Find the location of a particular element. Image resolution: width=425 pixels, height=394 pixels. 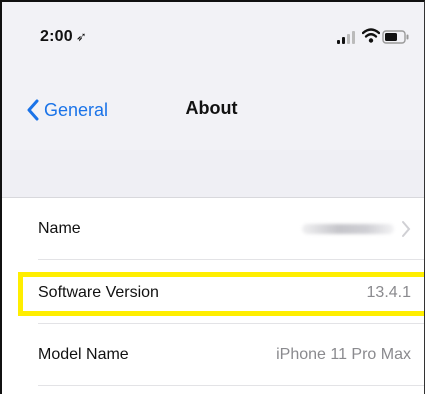

page-title-text: About is located at coordinates (211, 108).